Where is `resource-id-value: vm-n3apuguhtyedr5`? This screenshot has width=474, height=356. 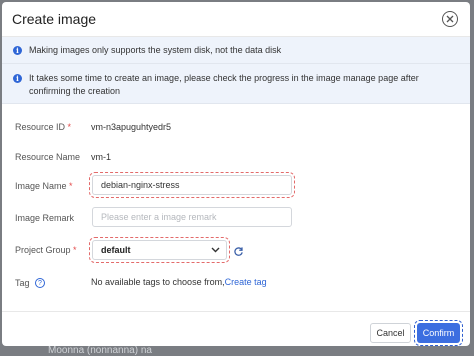
resource-id-value: vm-n3apuguhtyedr5 is located at coordinates (131, 127).